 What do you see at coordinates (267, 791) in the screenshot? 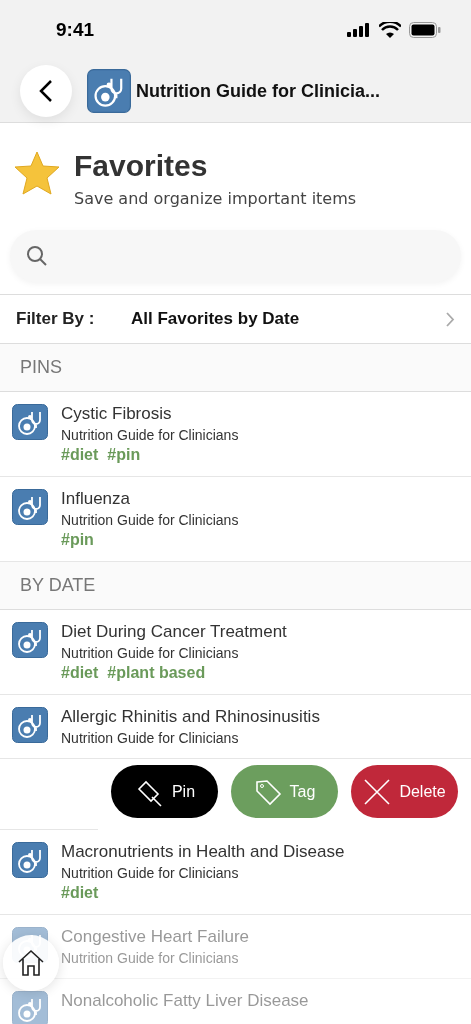
I see `tag-icon` at bounding box center [267, 791].